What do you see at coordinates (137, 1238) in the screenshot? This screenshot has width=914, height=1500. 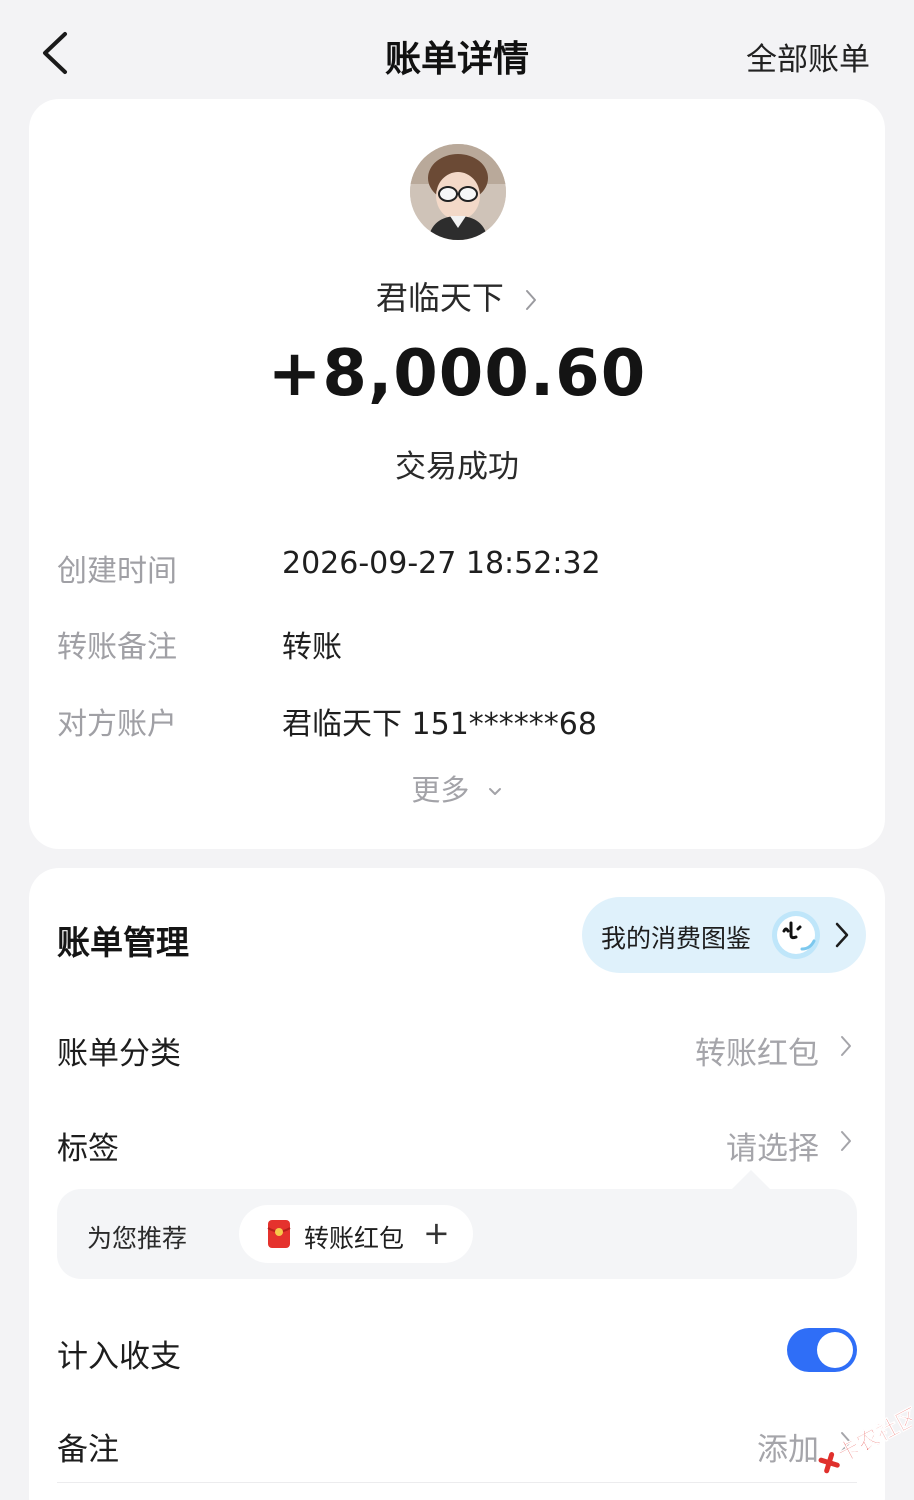 I see `recommend-label: 为您推荐` at bounding box center [137, 1238].